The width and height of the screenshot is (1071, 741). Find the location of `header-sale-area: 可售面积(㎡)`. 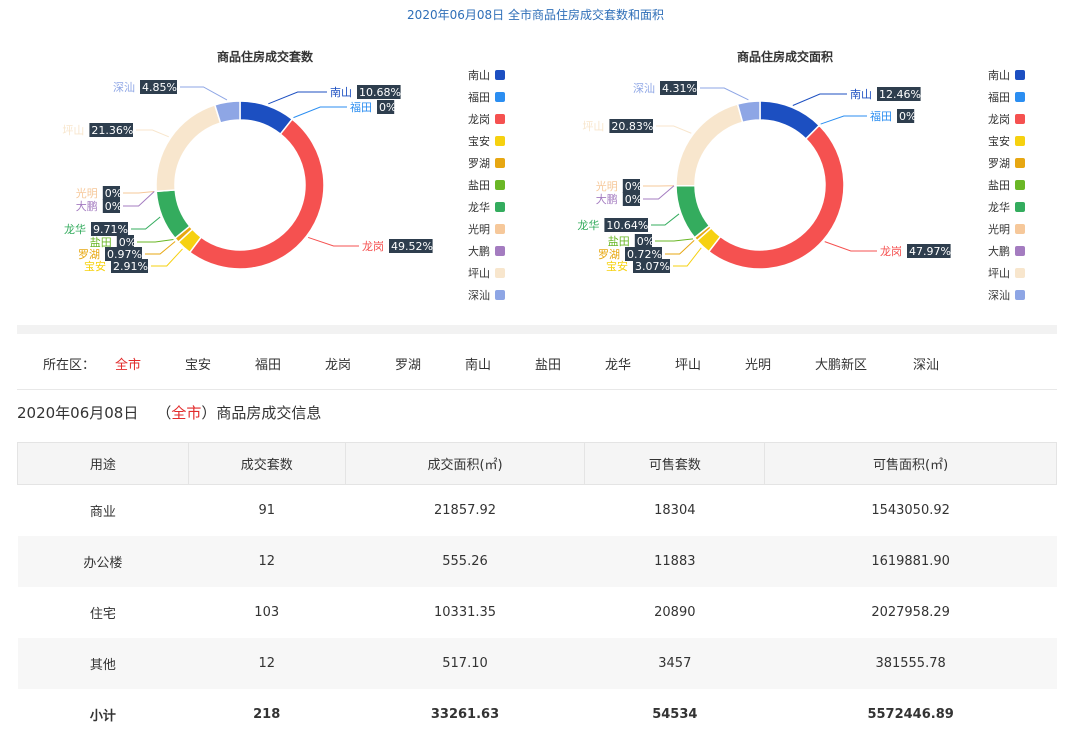

header-sale-area: 可售面积(㎡) is located at coordinates (910, 463).